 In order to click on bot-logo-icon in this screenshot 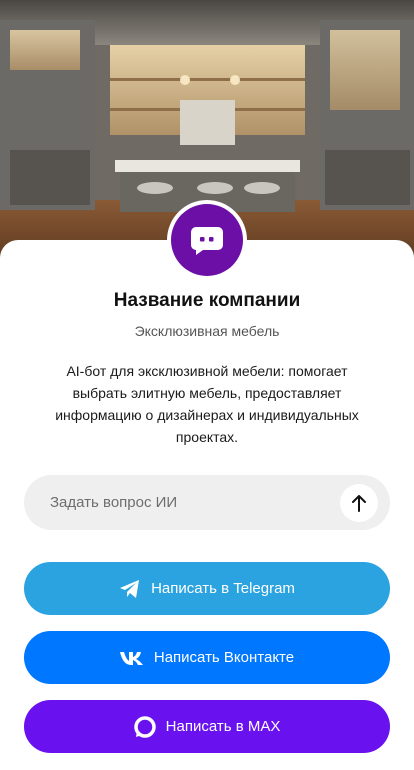, I will do `click(207, 240)`.